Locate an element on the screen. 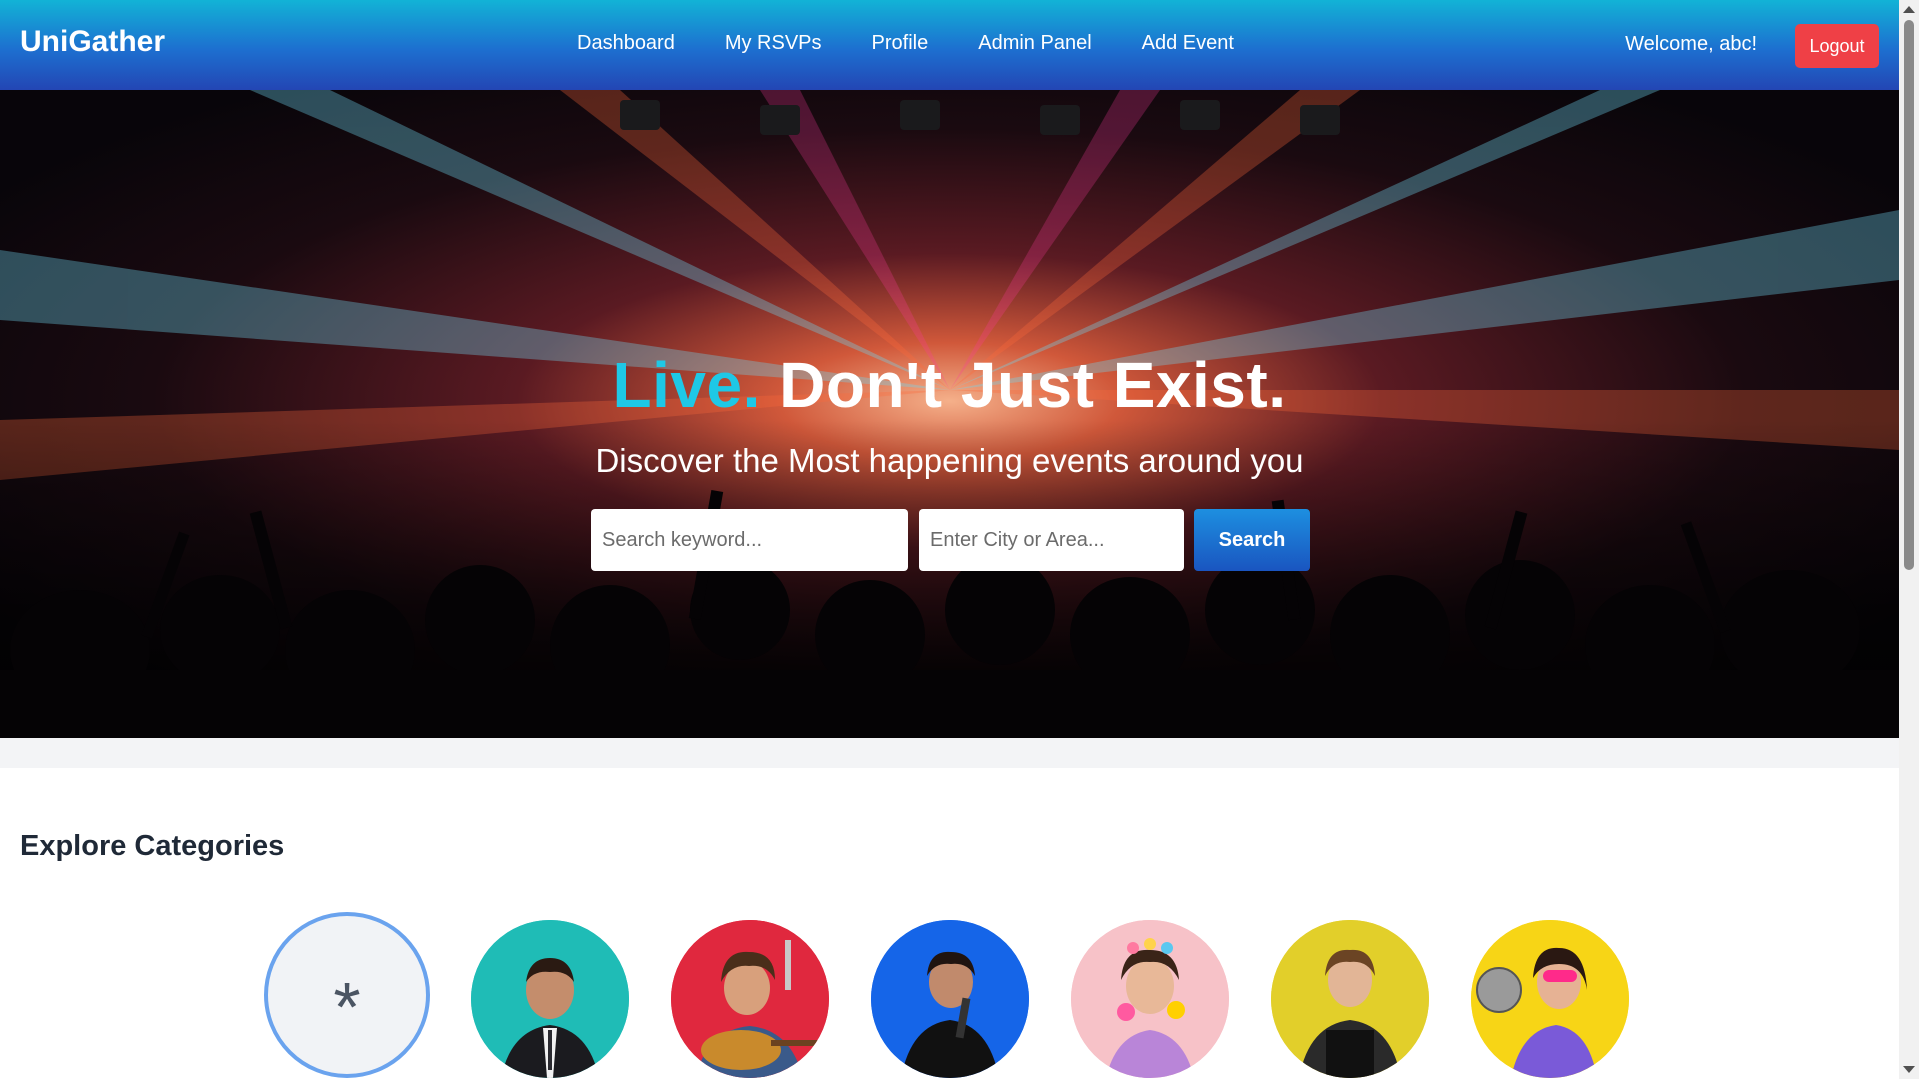  category-guitarist is located at coordinates (750, 999).